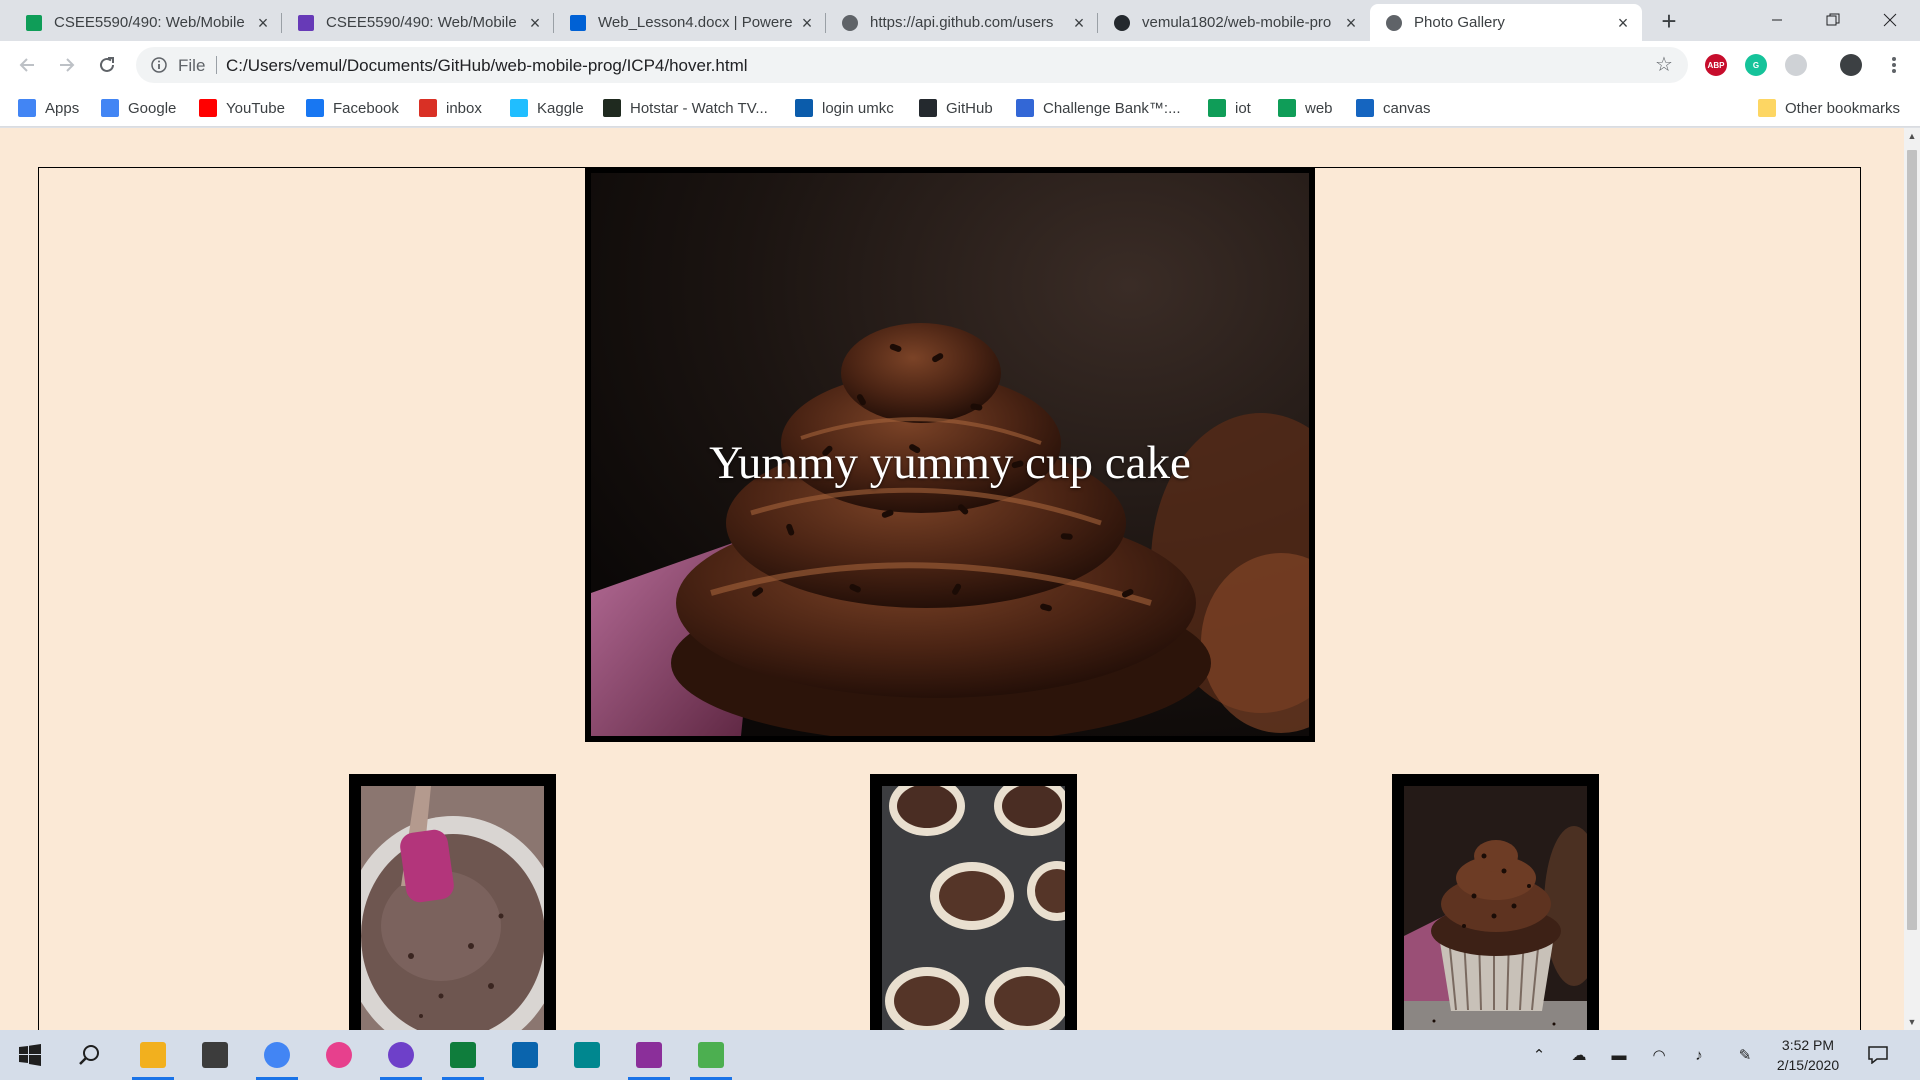  Describe the element at coordinates (107, 65) in the screenshot. I see `reload-button` at that location.